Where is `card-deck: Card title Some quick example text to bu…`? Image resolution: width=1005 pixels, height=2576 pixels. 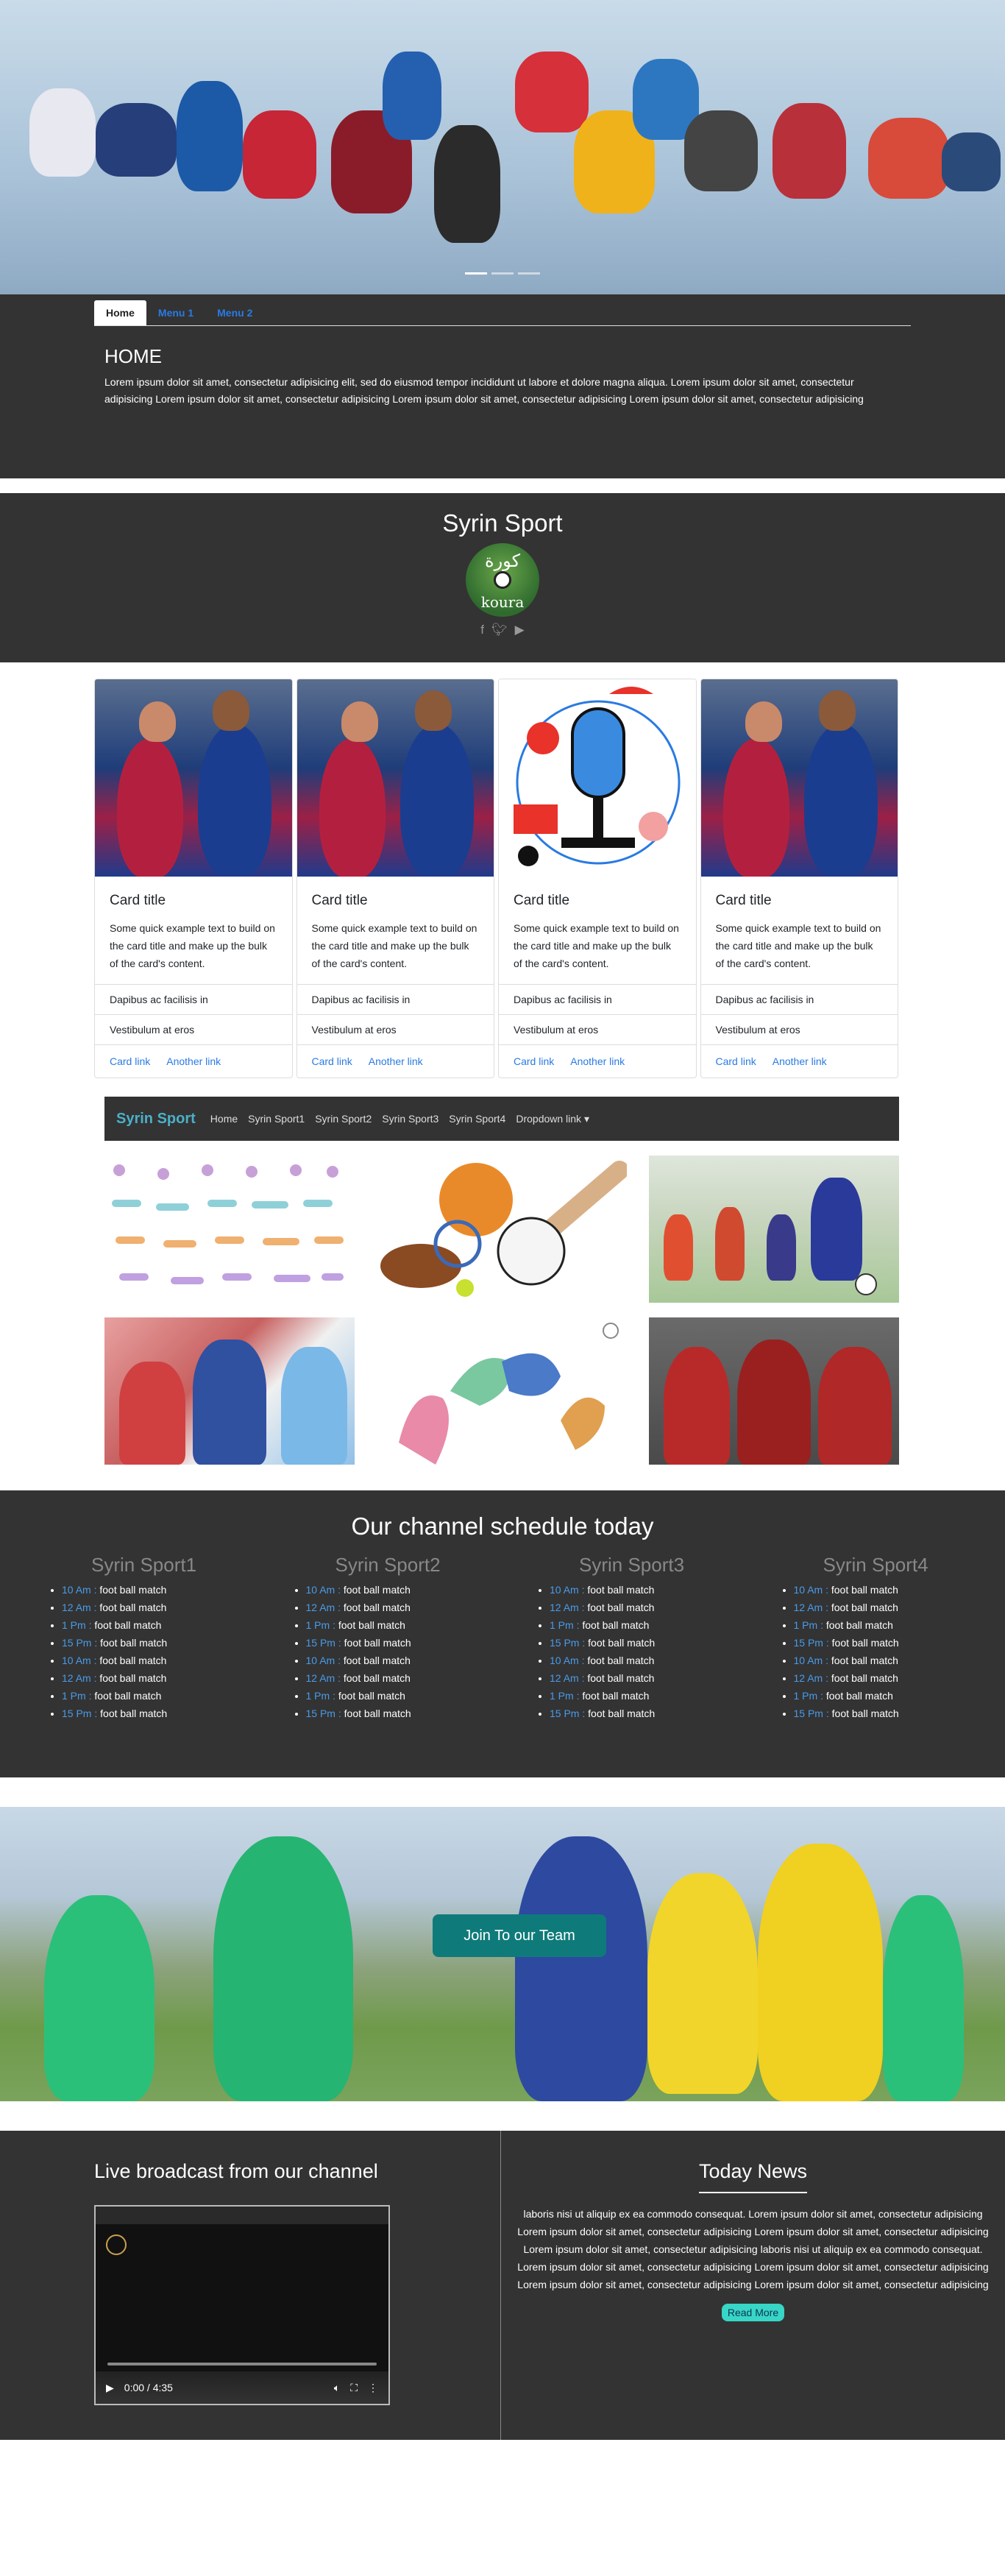
card-deck: Card title Some quick example text to bu… is located at coordinates (496, 879).